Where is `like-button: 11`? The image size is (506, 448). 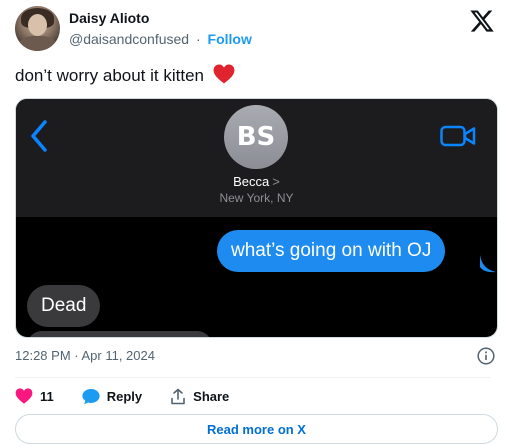 like-button: 11 is located at coordinates (34, 396).